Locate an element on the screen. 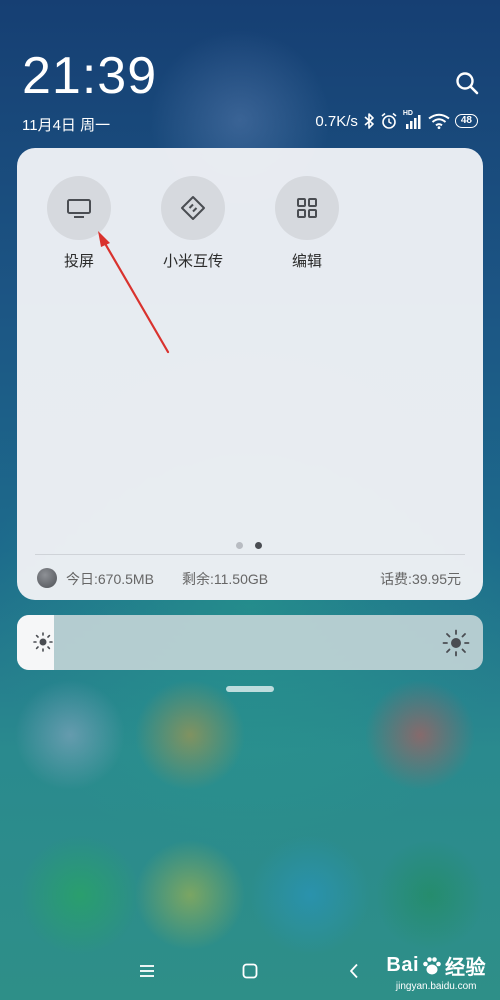 This screenshot has height=1000, width=500. data-remaining: 剩余:11.50GB is located at coordinates (225, 579).